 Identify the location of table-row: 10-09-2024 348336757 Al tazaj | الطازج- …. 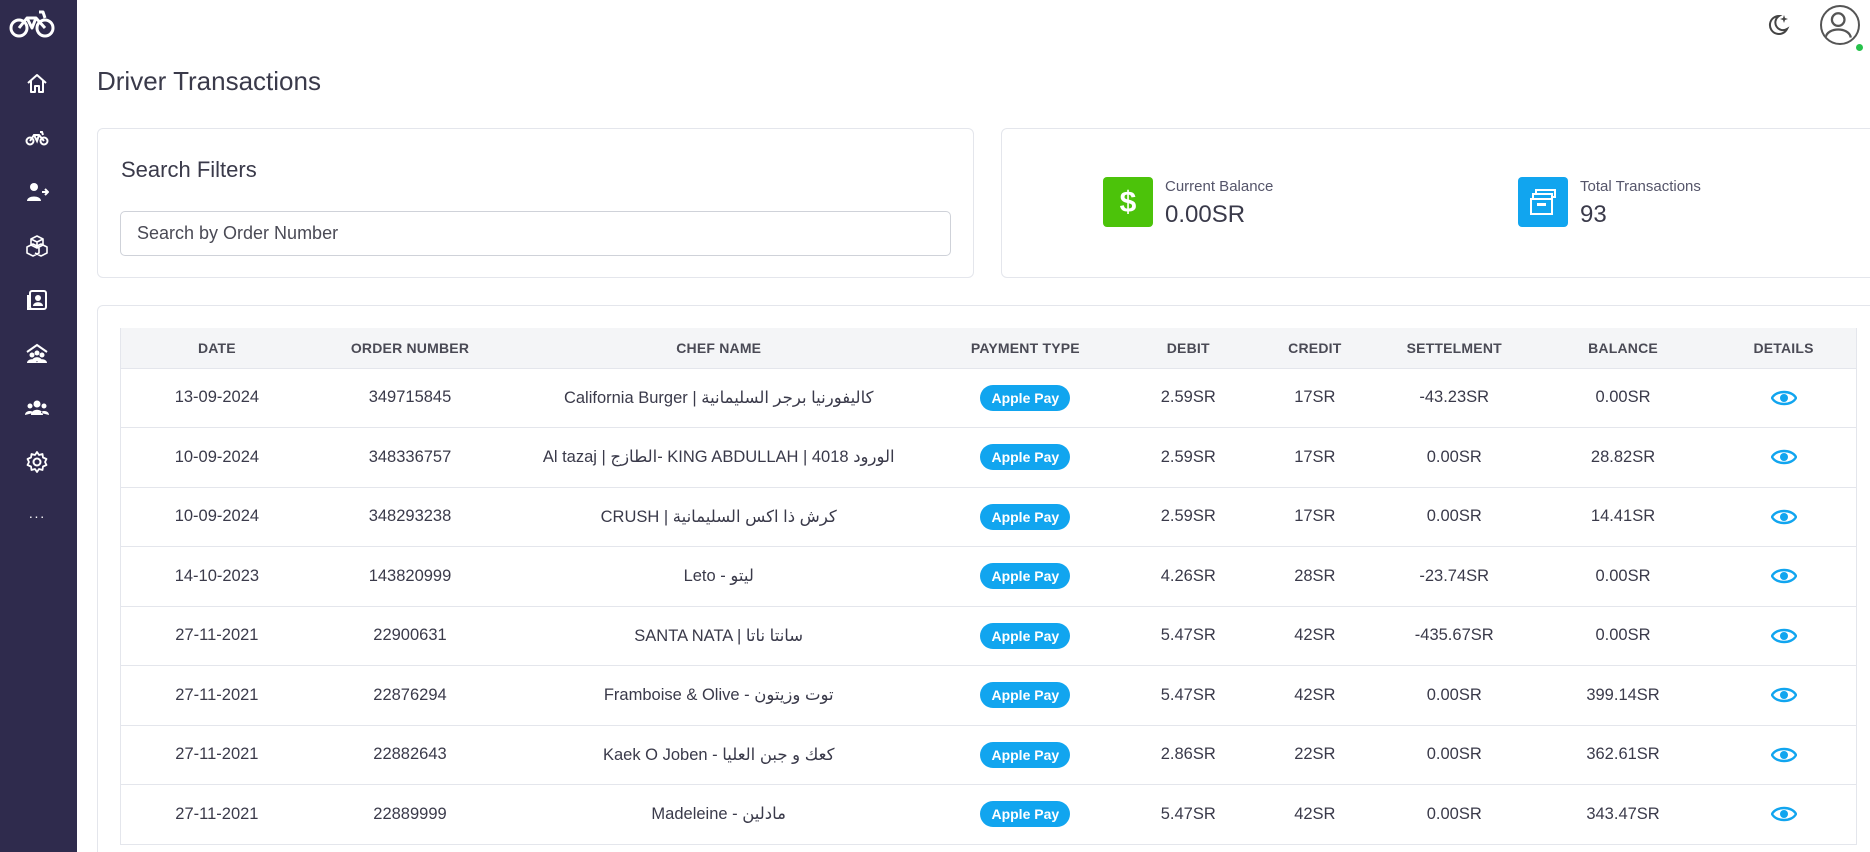
(988, 457).